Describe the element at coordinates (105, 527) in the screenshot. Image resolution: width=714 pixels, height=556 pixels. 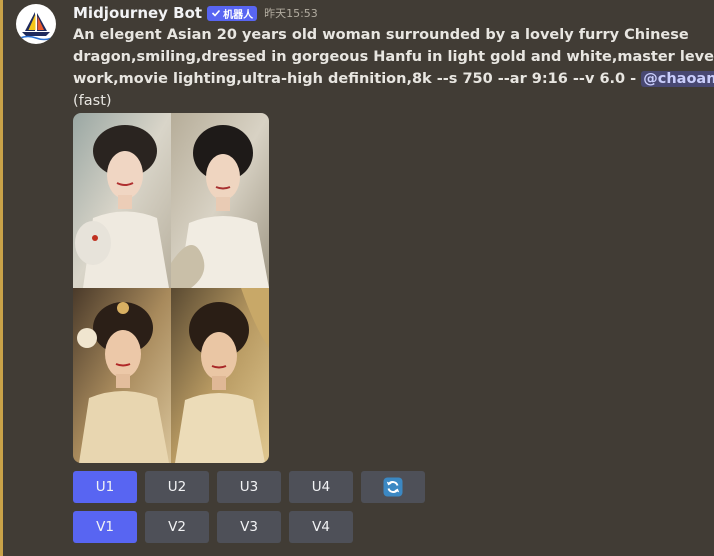
I see `variation-button-1: V1` at that location.